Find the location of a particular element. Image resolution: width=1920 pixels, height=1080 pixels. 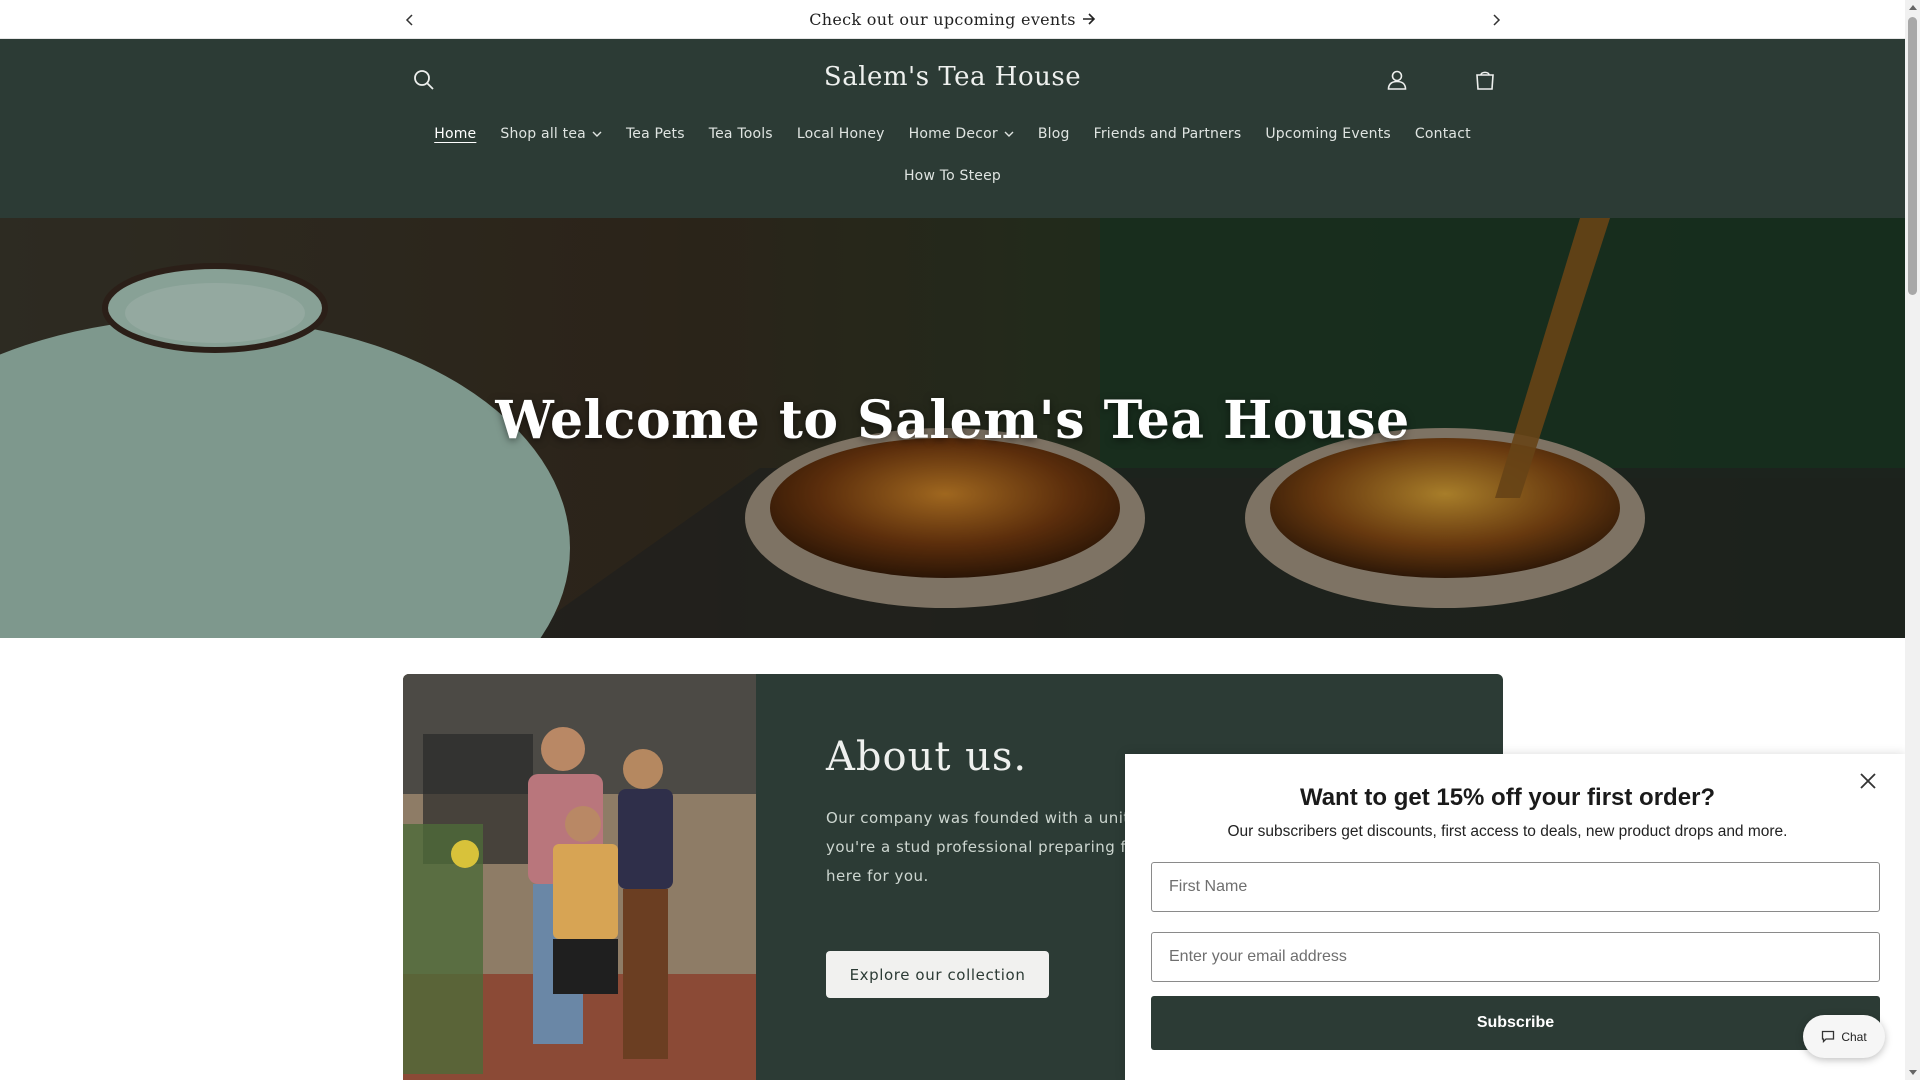

about-photo is located at coordinates (579, 877).